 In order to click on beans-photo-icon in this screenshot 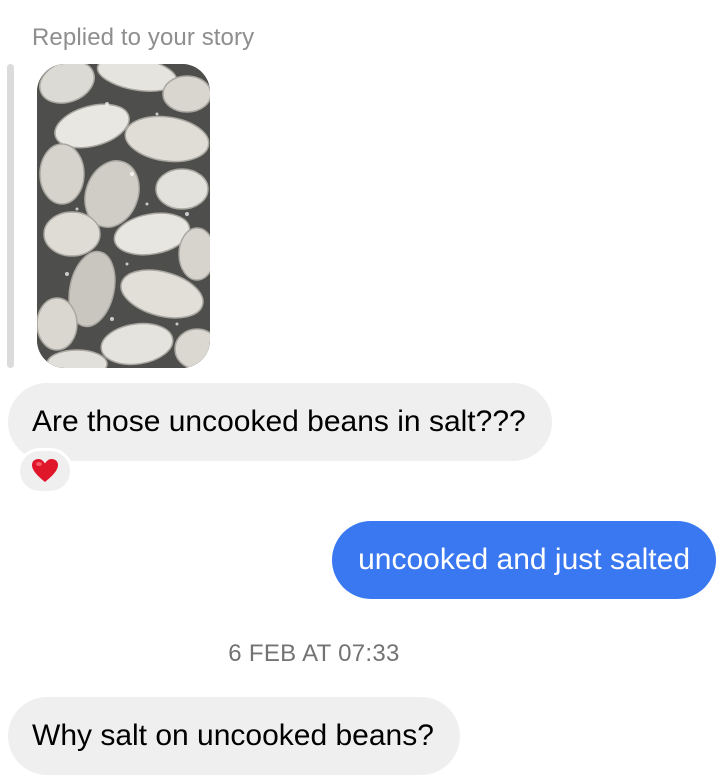, I will do `click(123, 216)`.